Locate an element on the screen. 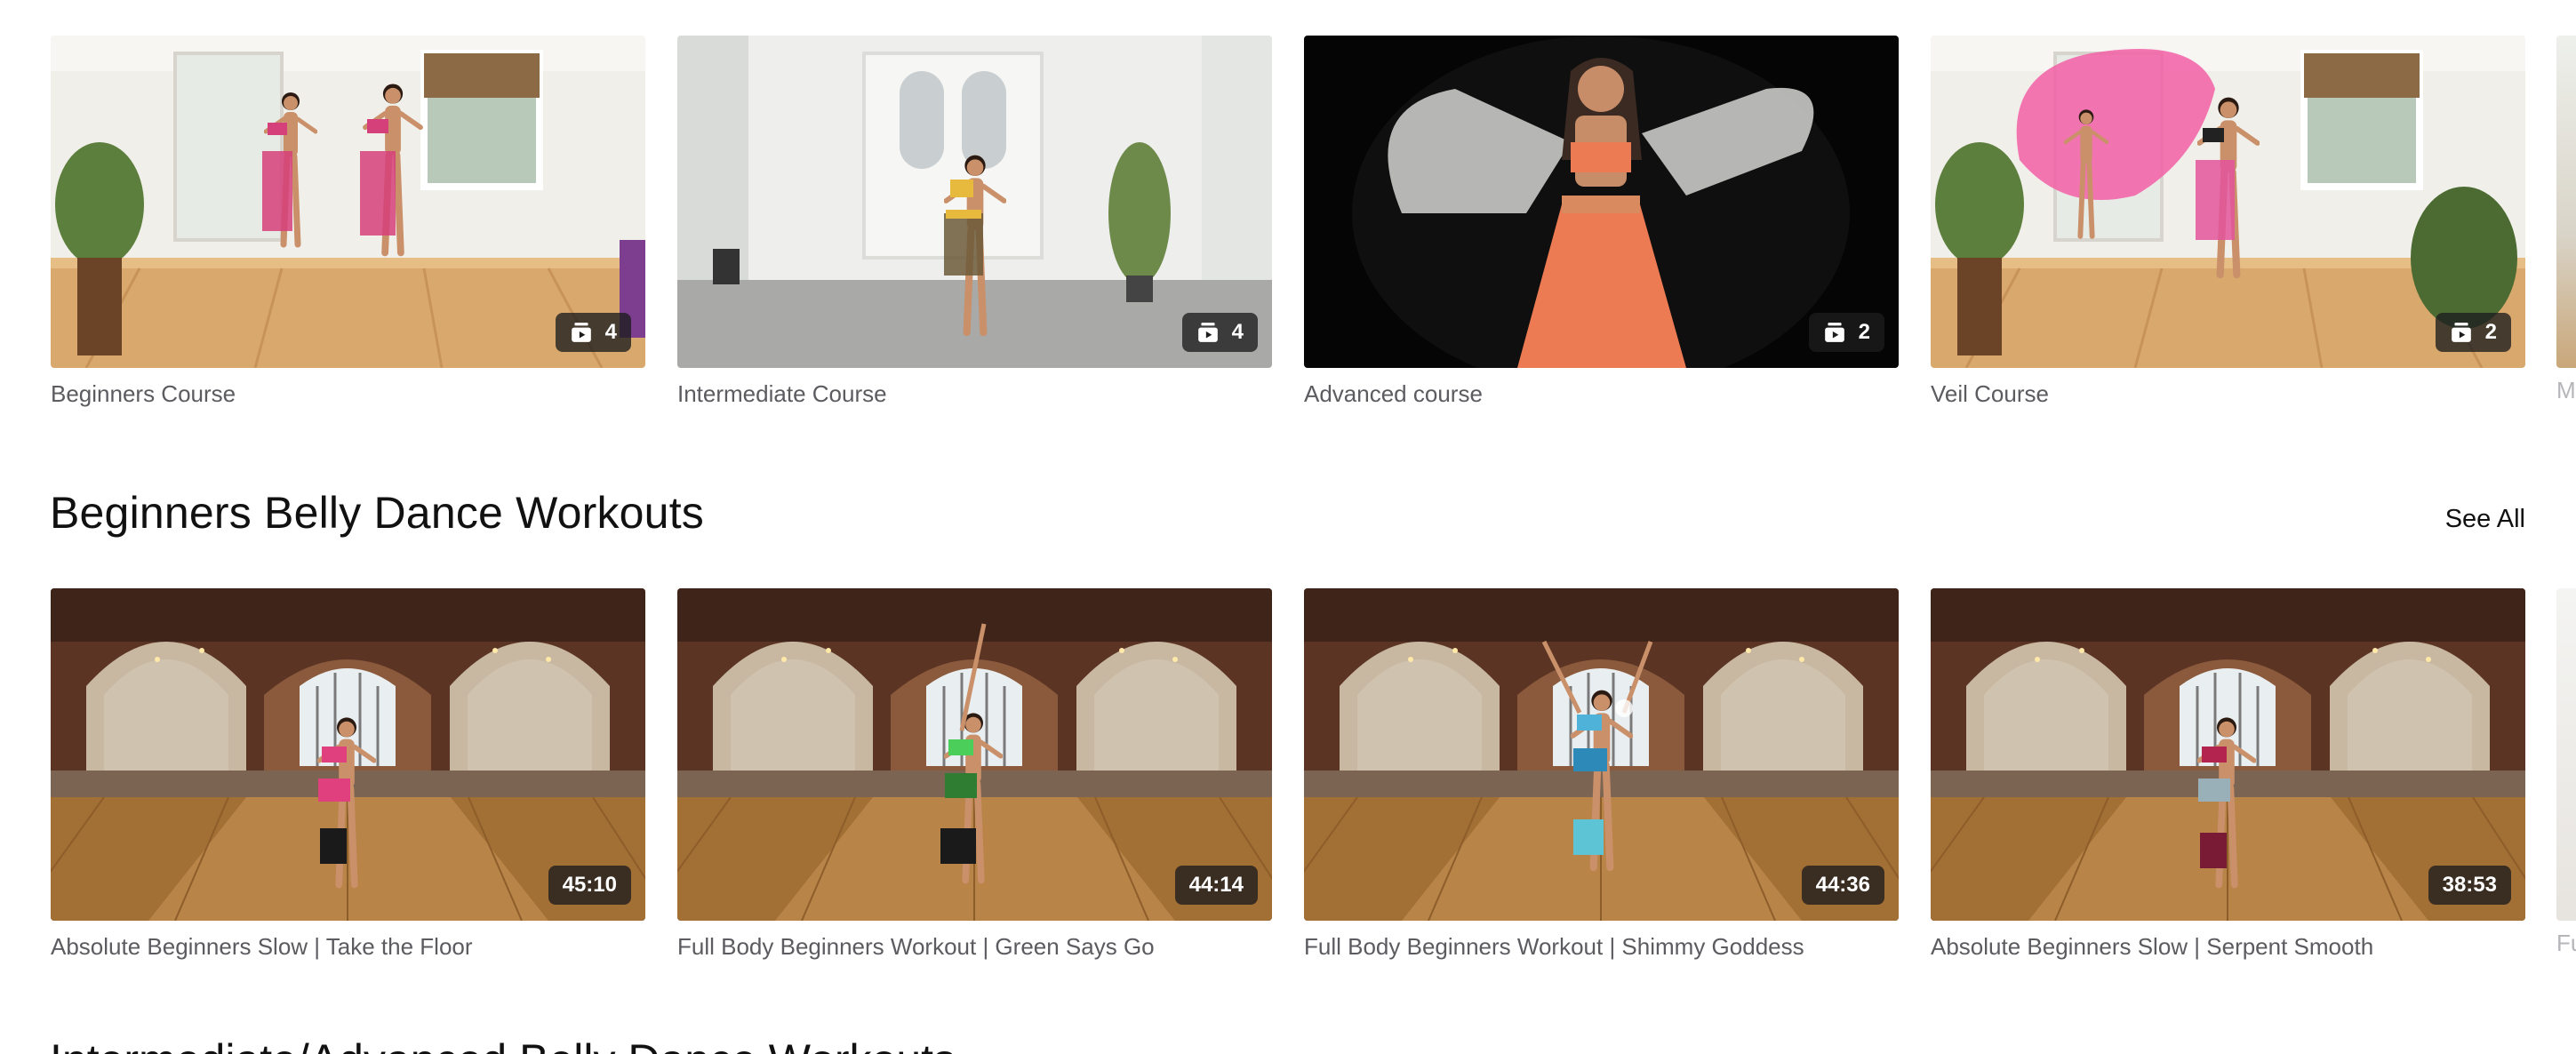 This screenshot has height=1054, width=2576. workout-title: Absolute Beginners Slow | Serpent Smooth is located at coordinates (2228, 946).